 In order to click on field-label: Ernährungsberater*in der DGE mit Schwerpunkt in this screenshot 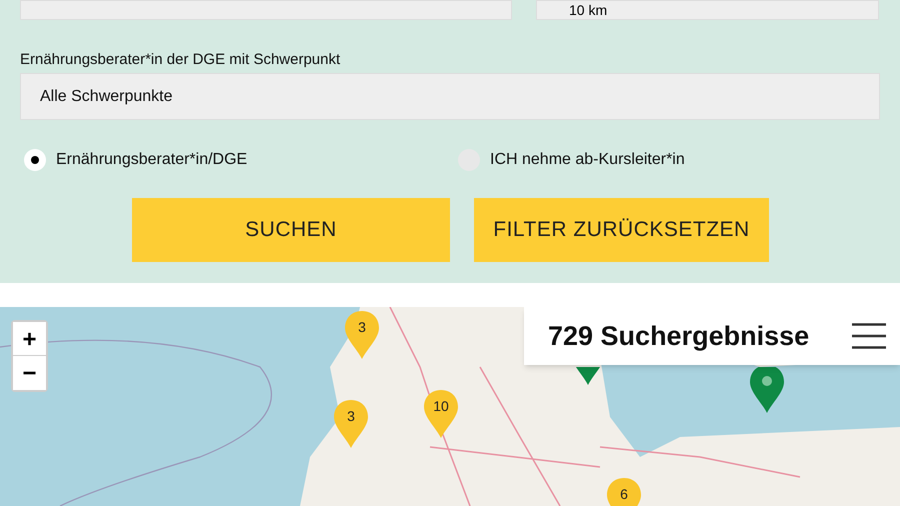, I will do `click(180, 60)`.